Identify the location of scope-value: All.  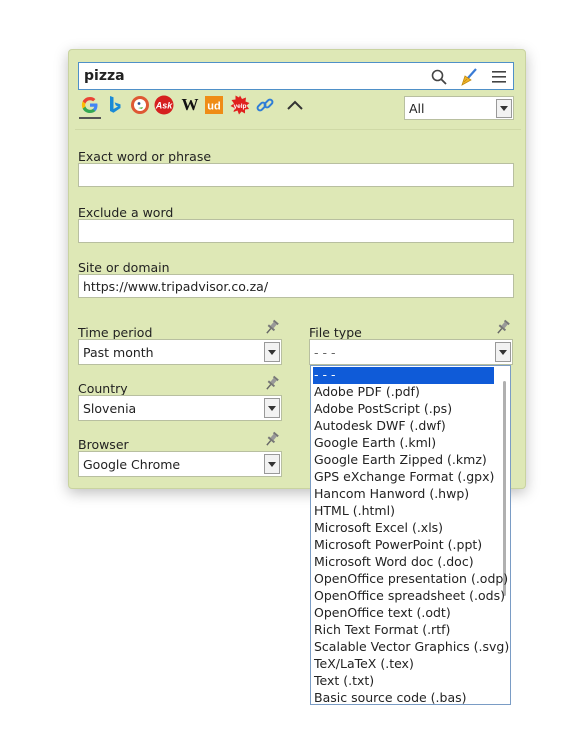
(417, 108).